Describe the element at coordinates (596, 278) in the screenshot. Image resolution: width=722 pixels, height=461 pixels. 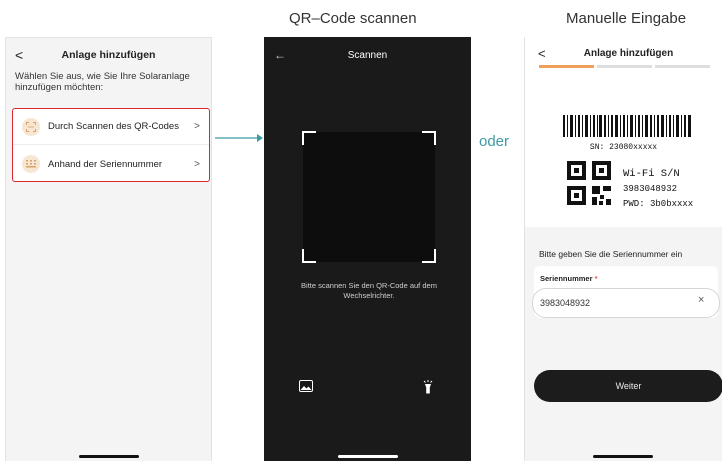
I see `required-mark: *` at that location.